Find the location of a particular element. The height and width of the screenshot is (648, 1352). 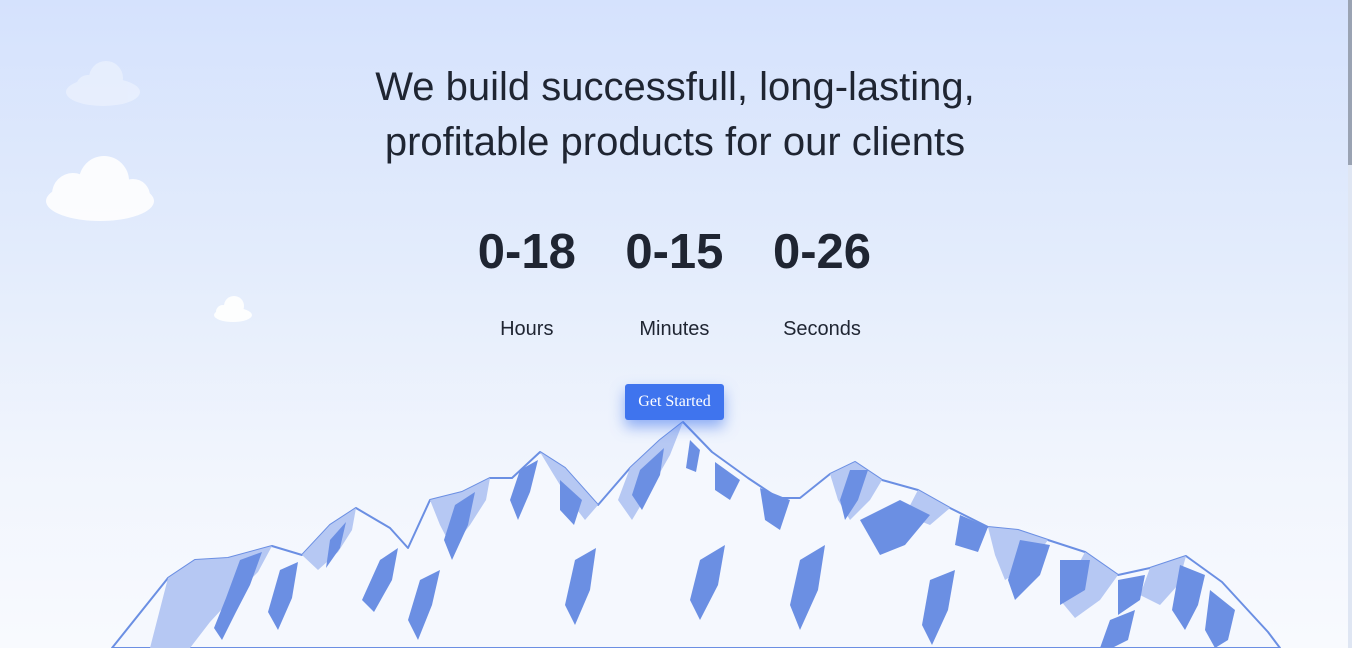

seconds-label: Seconds is located at coordinates (822, 329).